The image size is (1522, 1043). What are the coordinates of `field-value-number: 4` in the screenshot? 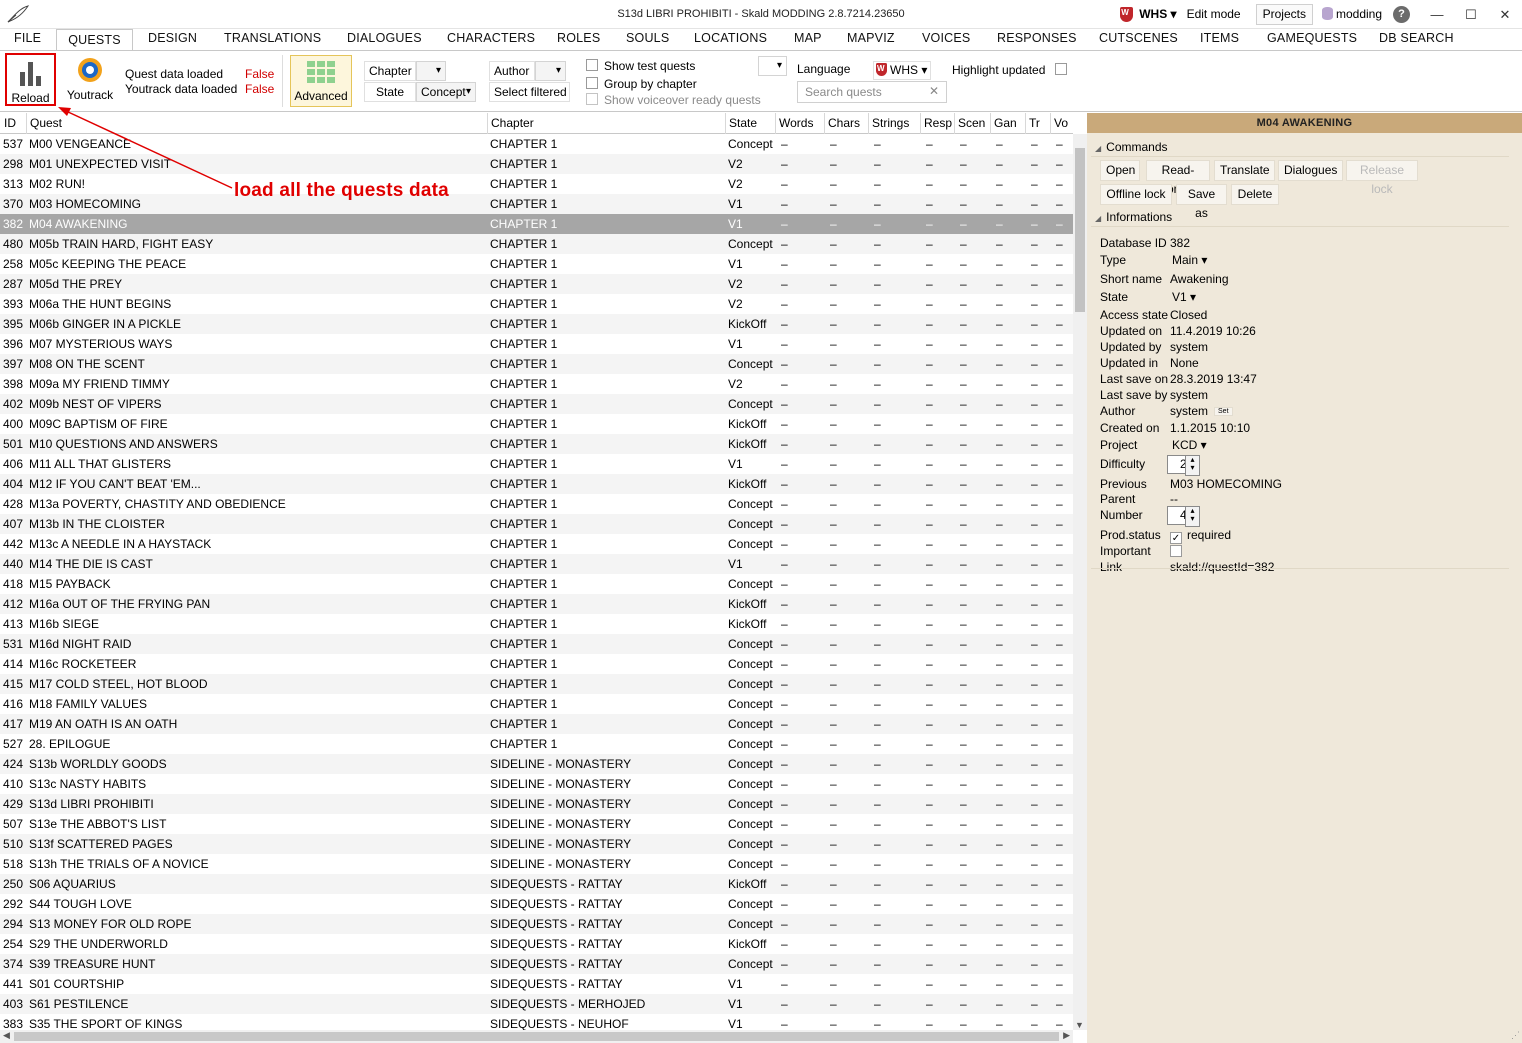 It's located at (1183, 516).